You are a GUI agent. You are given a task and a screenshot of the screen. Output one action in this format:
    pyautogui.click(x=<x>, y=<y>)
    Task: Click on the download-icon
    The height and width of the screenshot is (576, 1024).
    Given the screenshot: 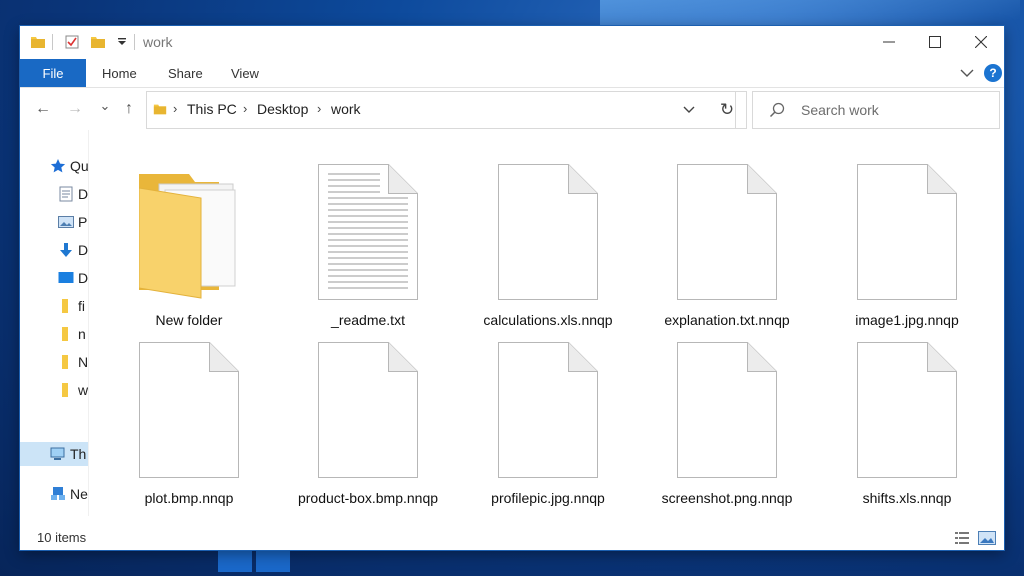 What is the action you would take?
    pyautogui.click(x=66, y=250)
    